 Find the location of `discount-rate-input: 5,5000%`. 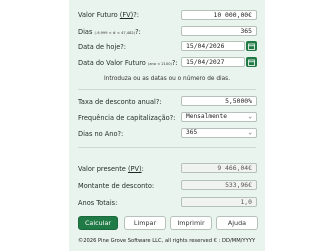

discount-rate-input: 5,5000% is located at coordinates (219, 101).